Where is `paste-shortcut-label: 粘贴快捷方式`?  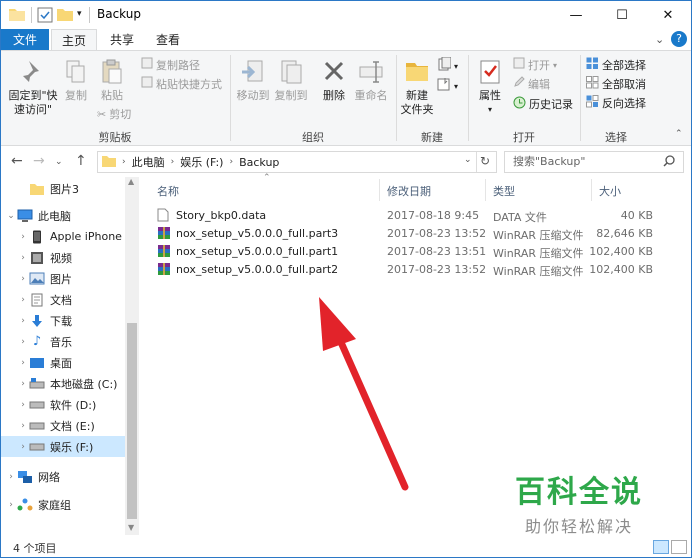 paste-shortcut-label: 粘贴快捷方式 is located at coordinates (189, 84).